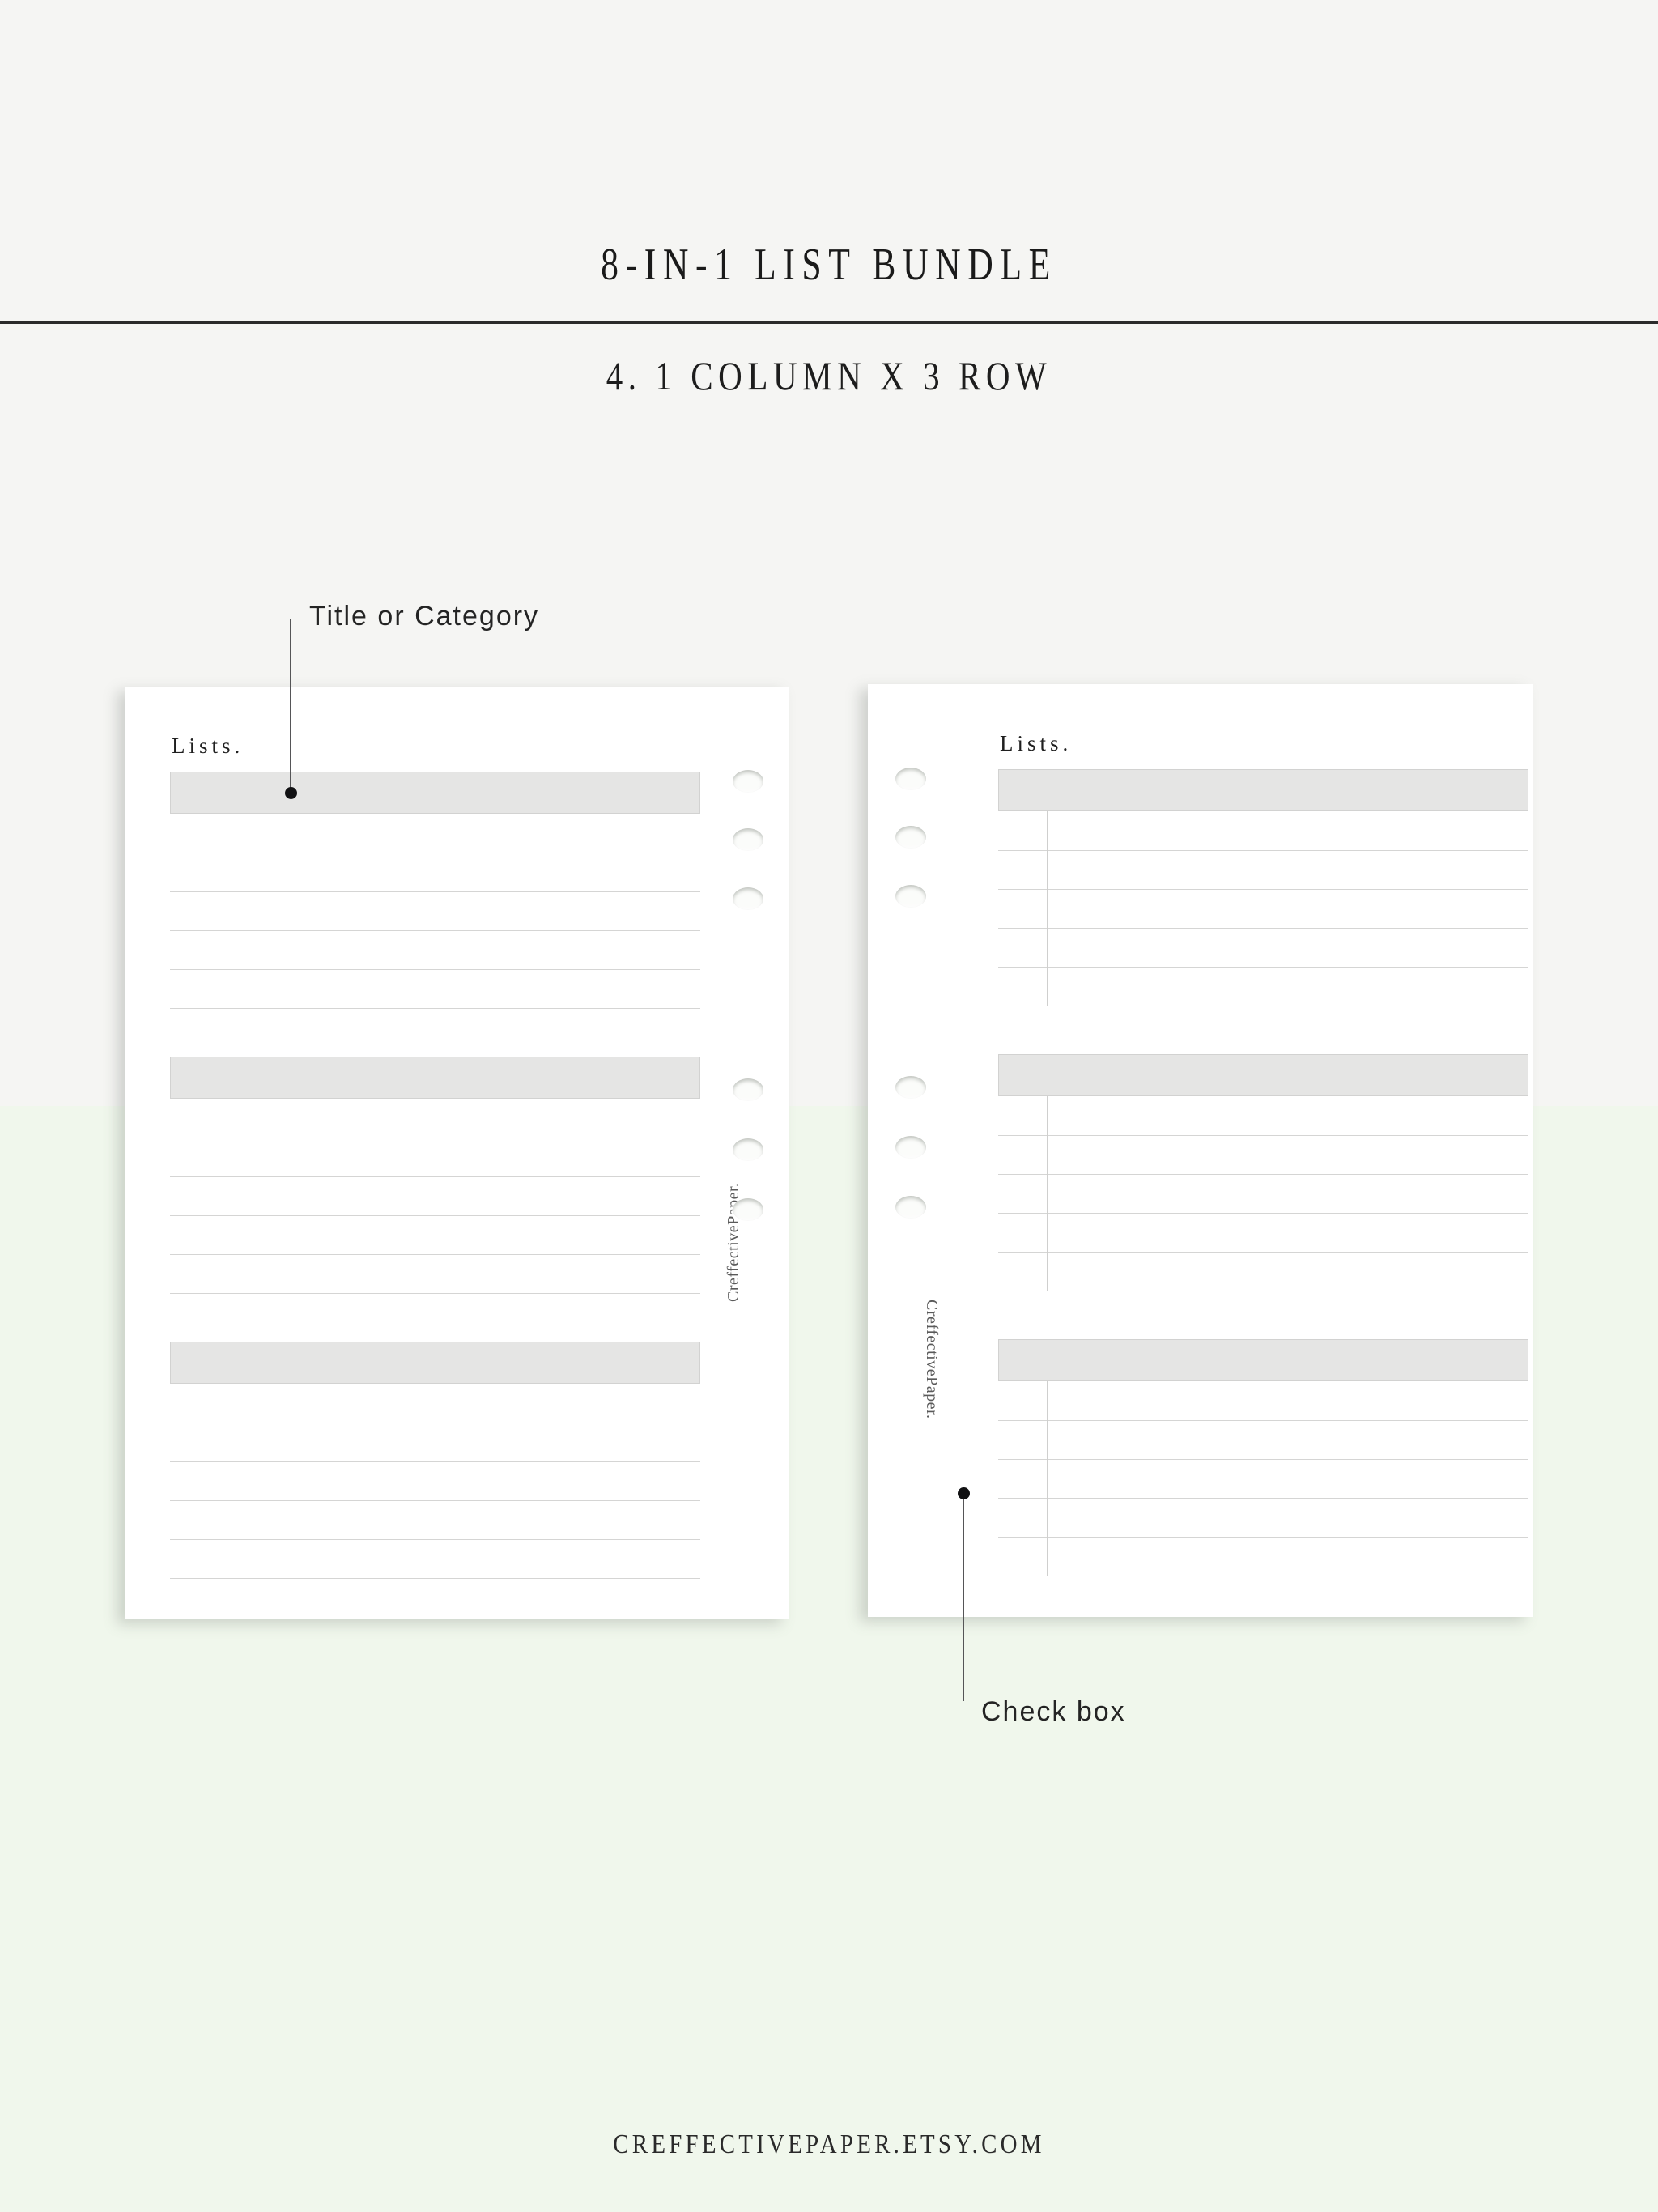 This screenshot has width=1658, height=2212. Describe the element at coordinates (829, 2144) in the screenshot. I see `footer-shop-url: CREFFECTIVEPAPER.ETSY.COM` at that location.